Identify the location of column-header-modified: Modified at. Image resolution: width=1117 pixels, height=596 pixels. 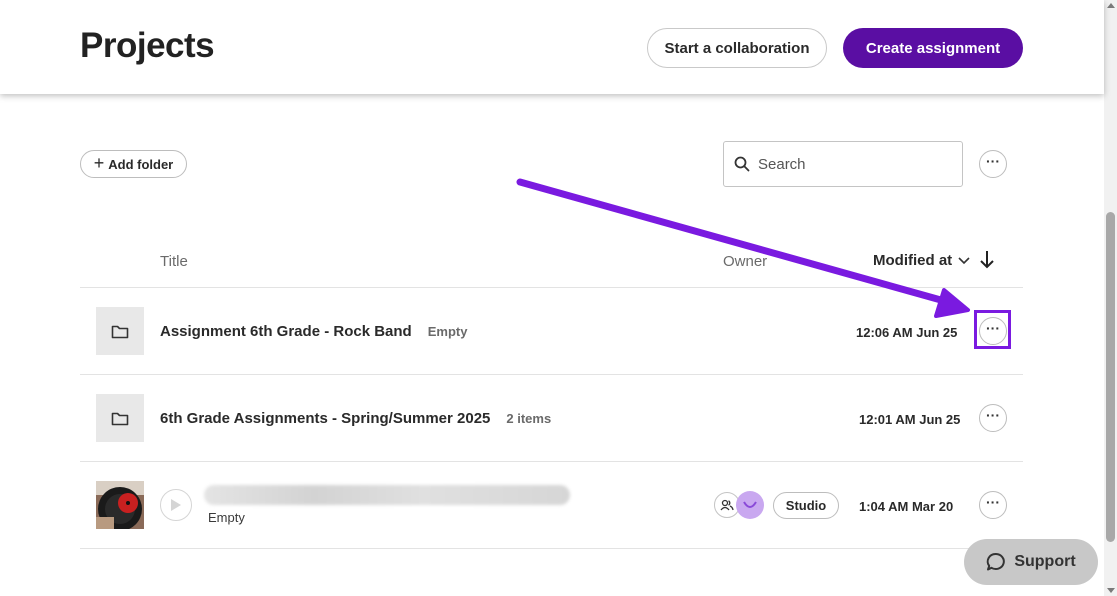
(921, 260).